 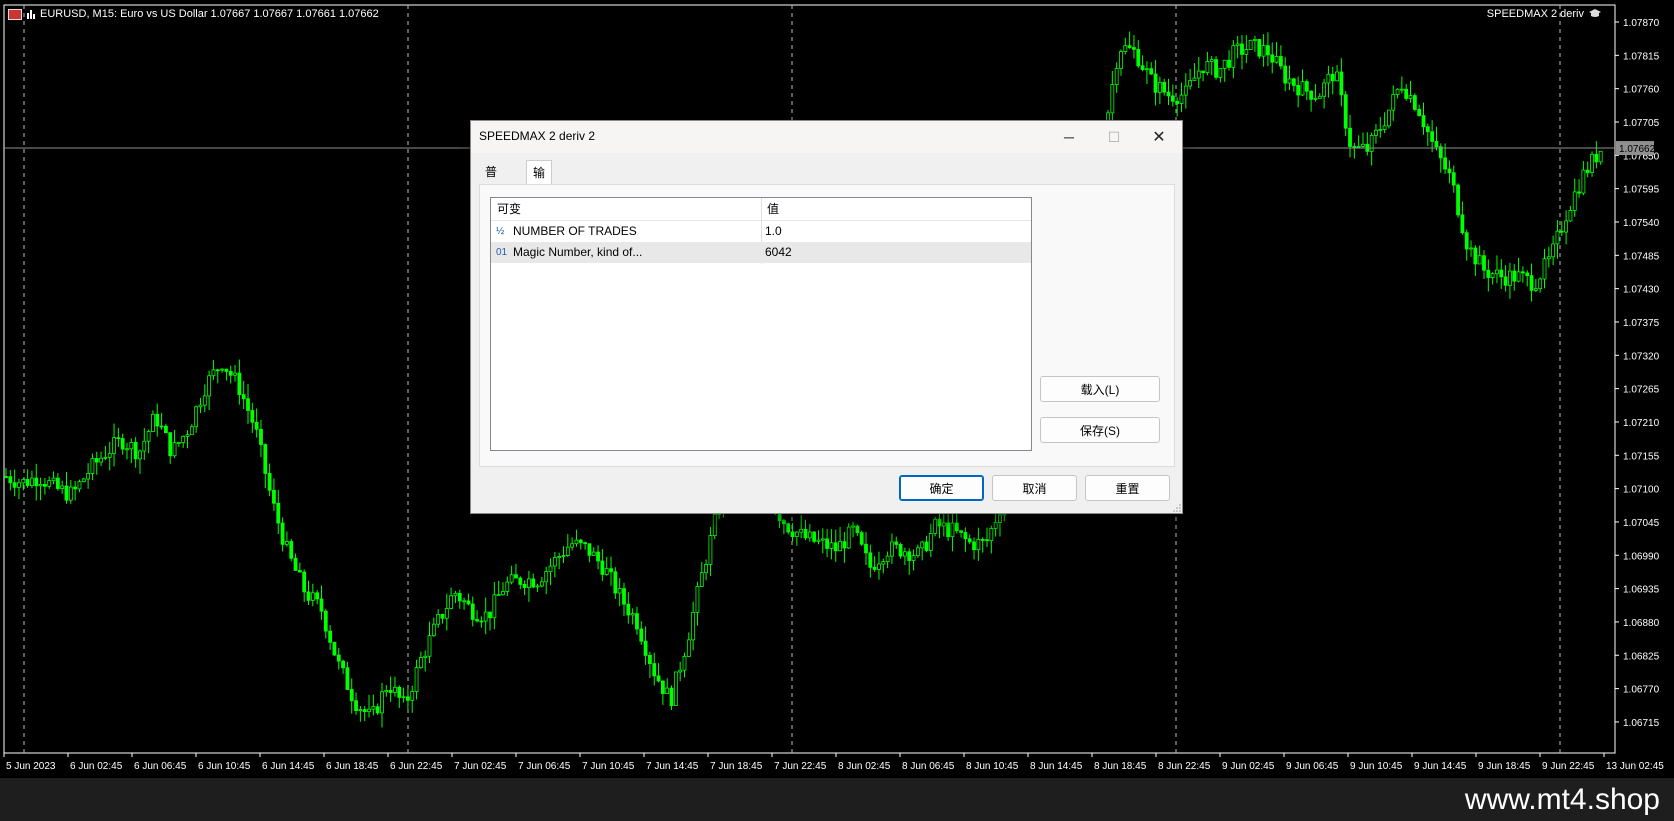 What do you see at coordinates (537, 136) in the screenshot?
I see `dialog-title: SPEEDMAX 2 deriv 2` at bounding box center [537, 136].